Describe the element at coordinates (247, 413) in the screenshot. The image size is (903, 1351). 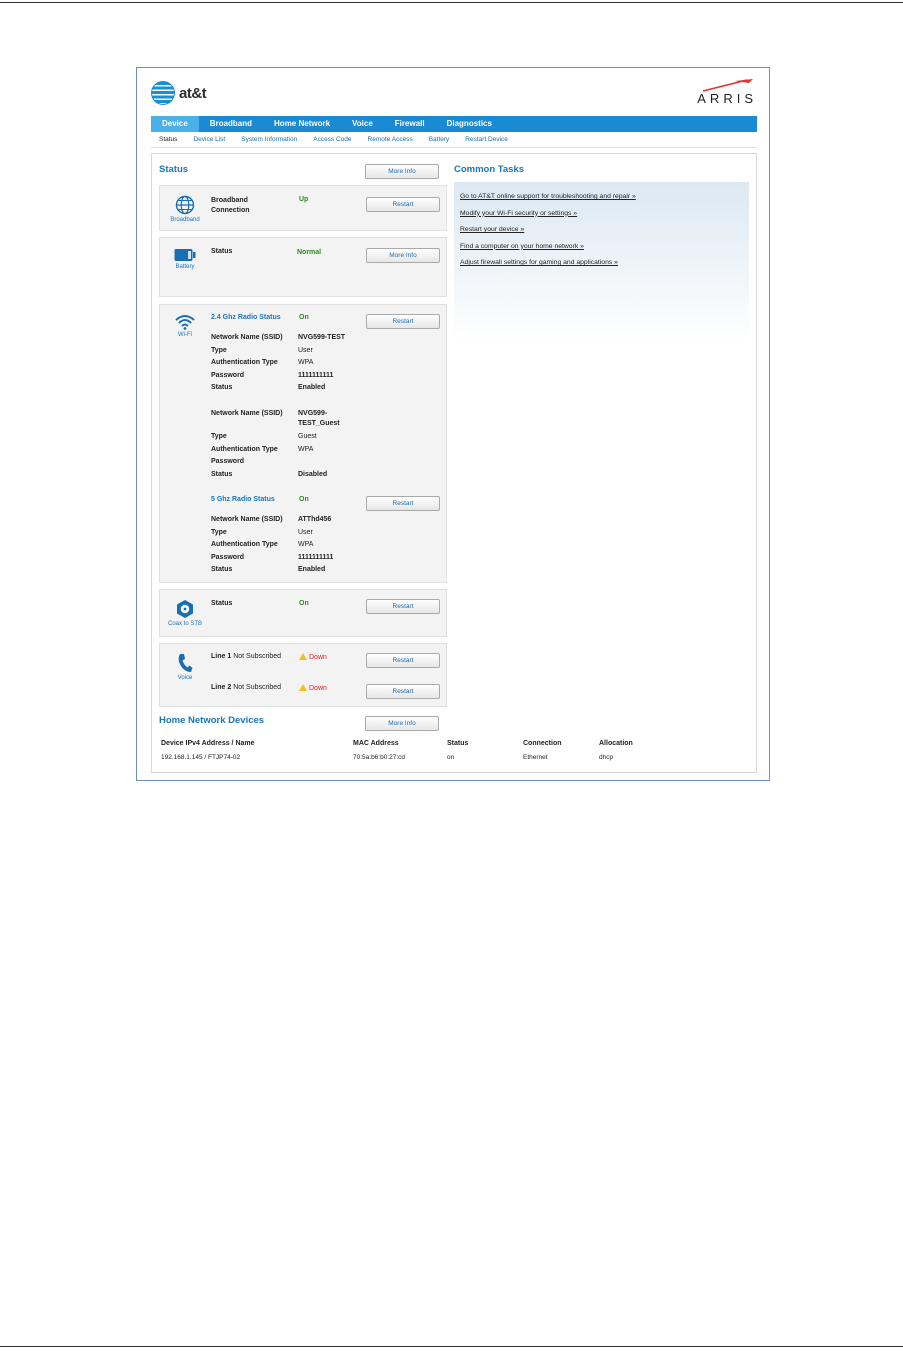
I see `net2-ssid-label: Network Name (SSID)` at that location.